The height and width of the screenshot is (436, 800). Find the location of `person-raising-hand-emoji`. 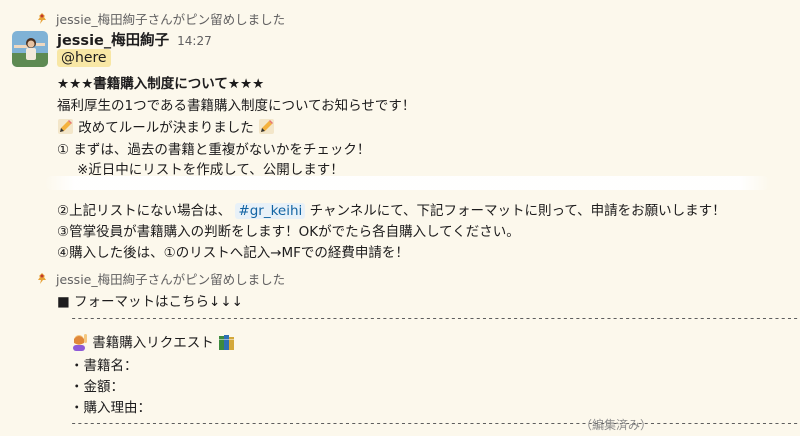

person-raising-hand-emoji is located at coordinates (80, 342).